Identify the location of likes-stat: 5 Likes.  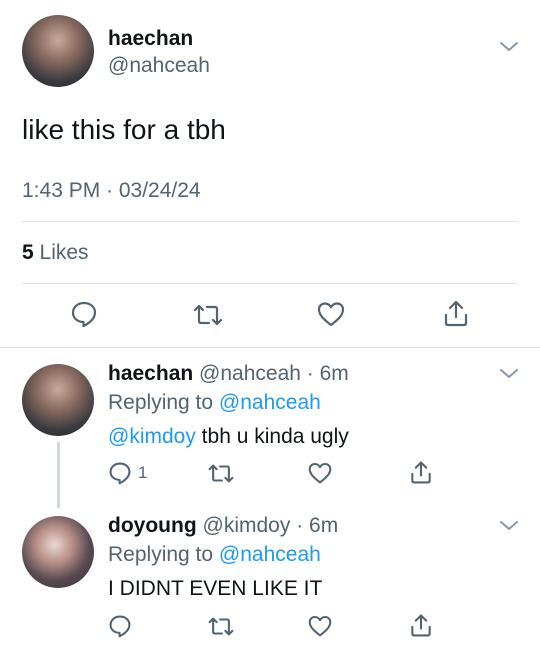
(55, 253).